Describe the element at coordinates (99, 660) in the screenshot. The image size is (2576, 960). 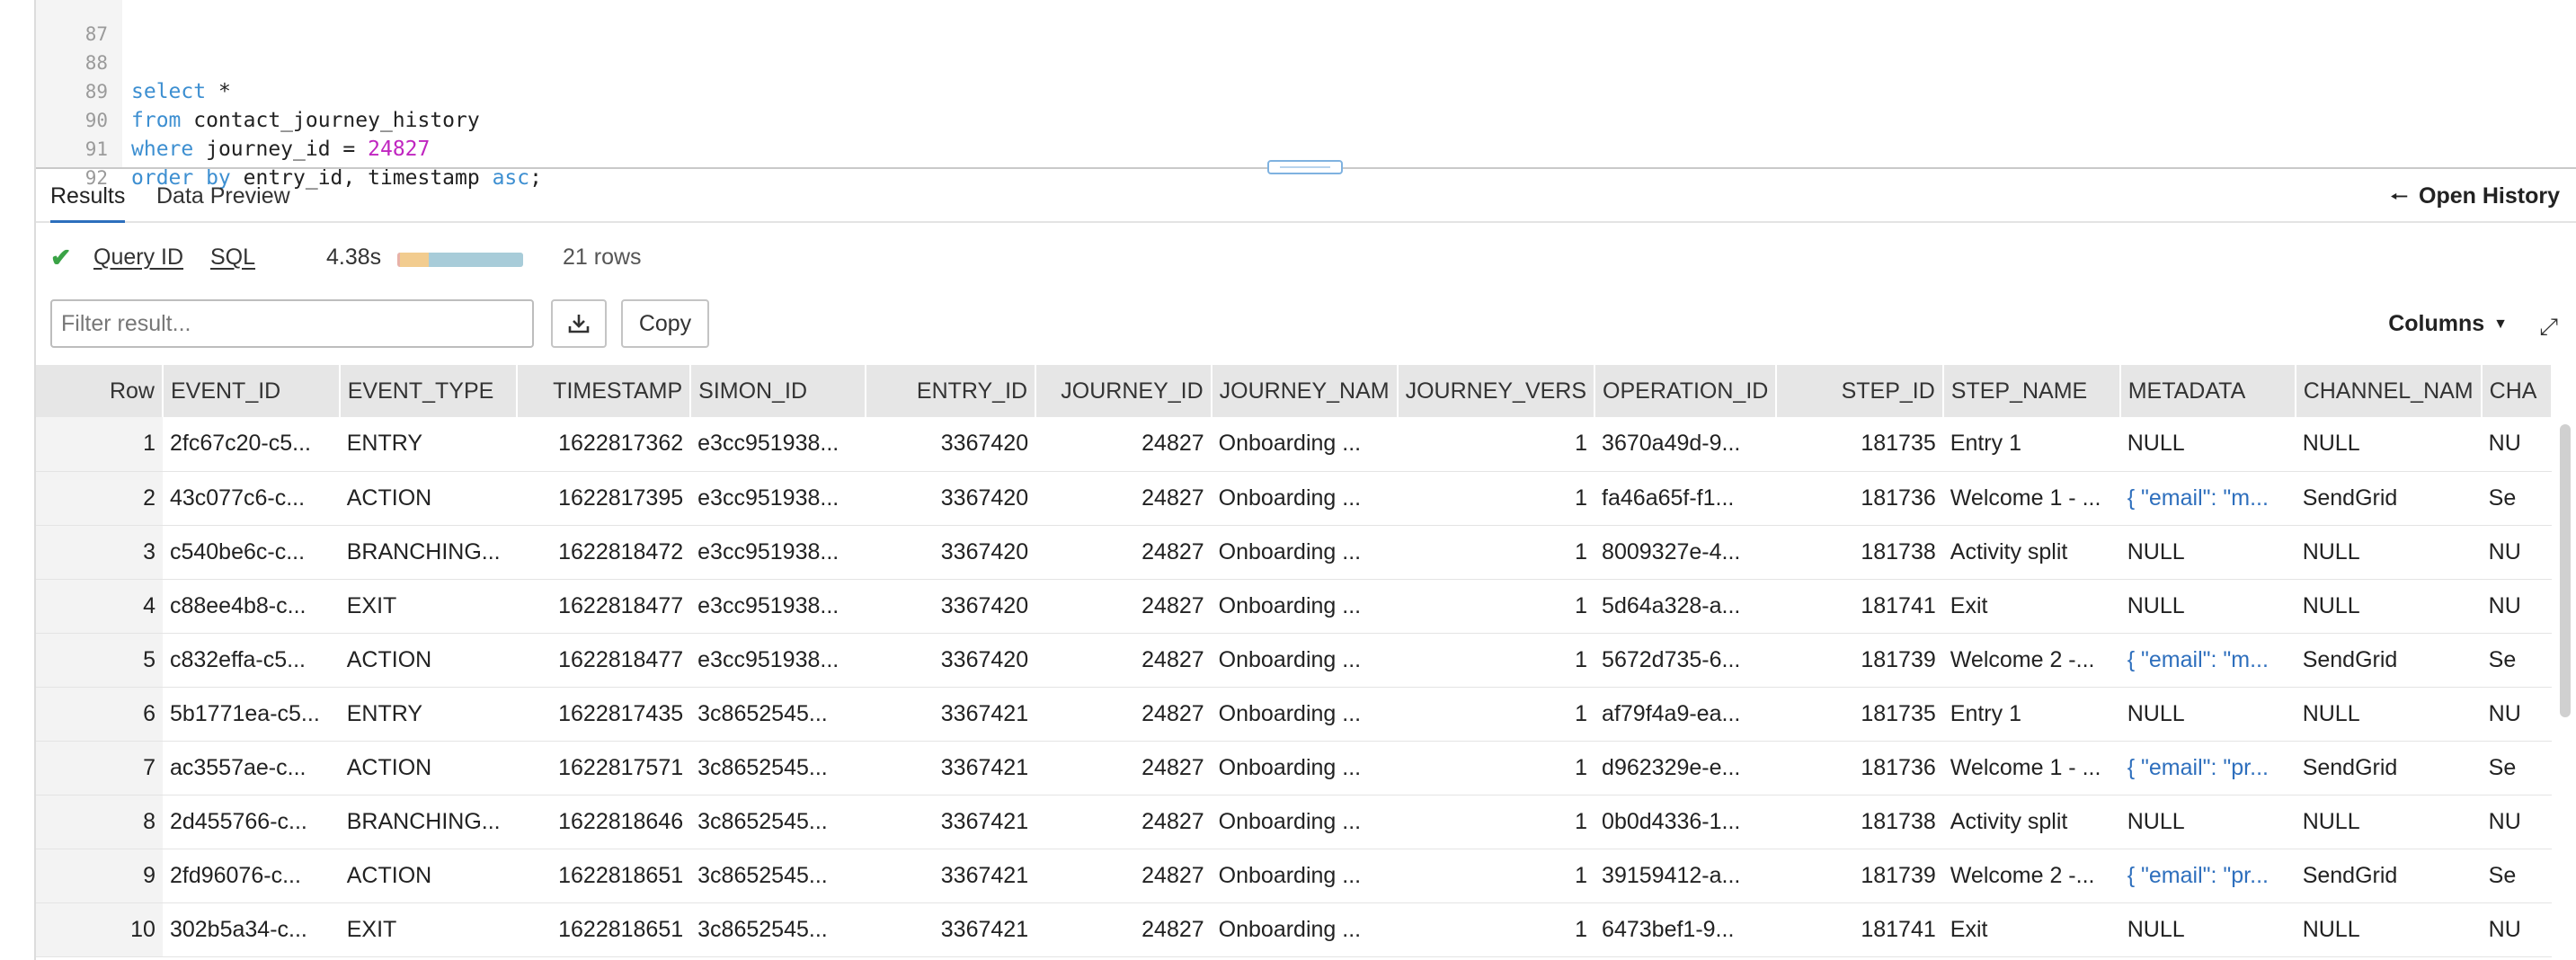
I see `row-number-cell: 5` at that location.